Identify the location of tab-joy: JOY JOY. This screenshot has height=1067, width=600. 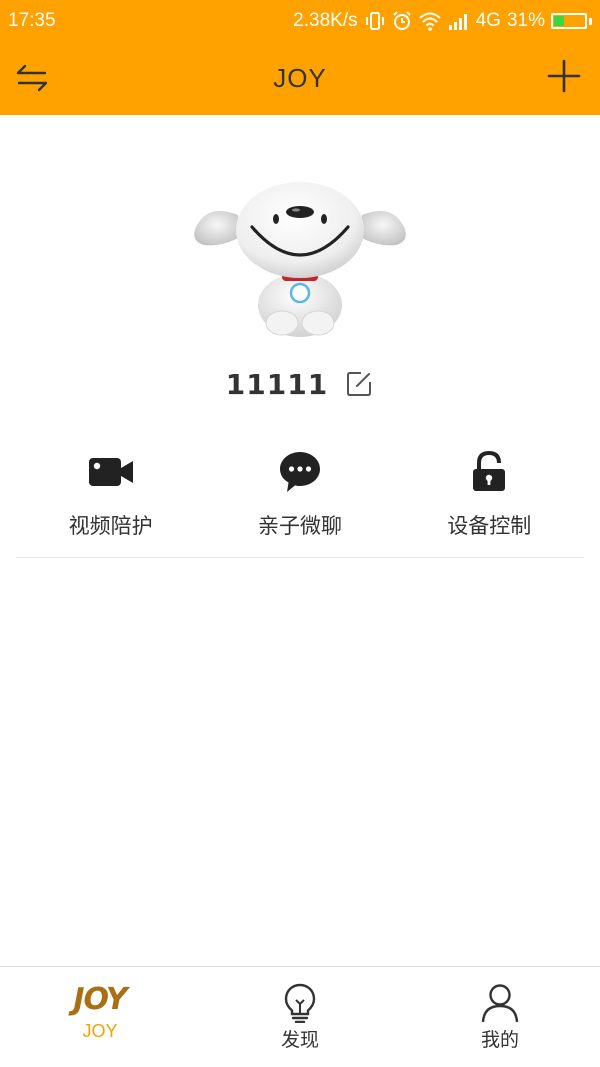
(100, 1017).